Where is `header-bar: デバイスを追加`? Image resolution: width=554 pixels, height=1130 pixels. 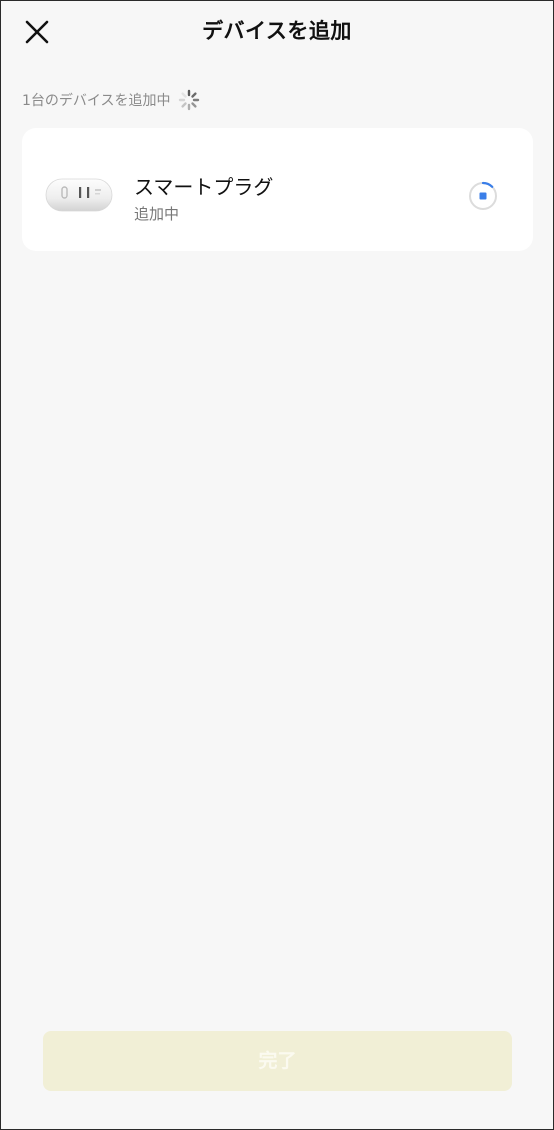 header-bar: デバイスを追加 is located at coordinates (277, 32).